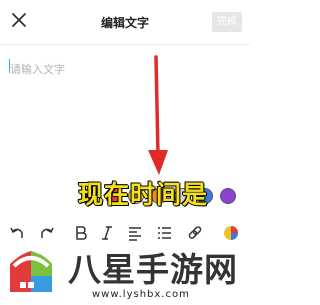 This screenshot has height=305, width=320. I want to click on text-input: 请输入文字, so click(37, 69).